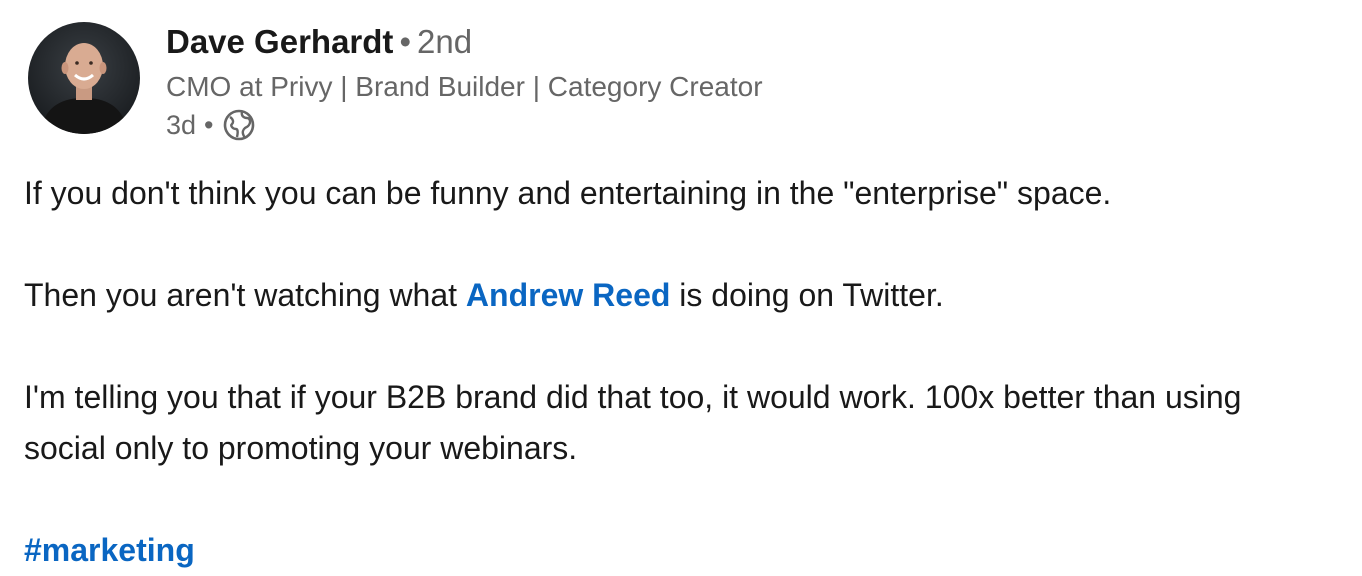 The image size is (1362, 576). Describe the element at coordinates (568, 295) in the screenshot. I see `mention-link: Andrew Reed` at that location.